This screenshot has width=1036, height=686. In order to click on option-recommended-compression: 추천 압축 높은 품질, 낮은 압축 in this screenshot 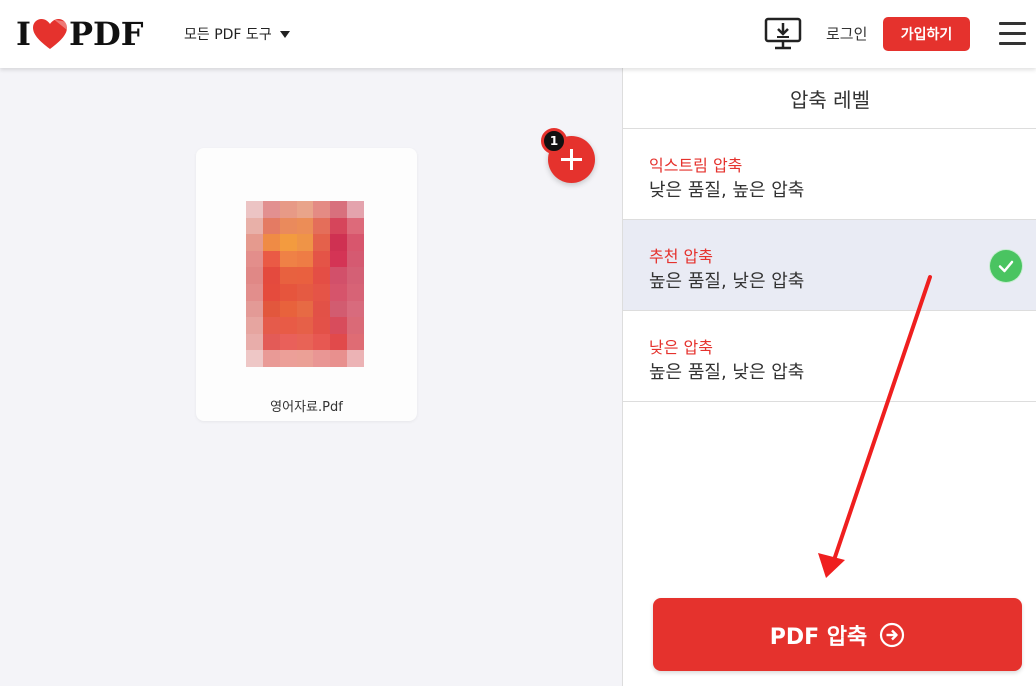, I will do `click(829, 265)`.